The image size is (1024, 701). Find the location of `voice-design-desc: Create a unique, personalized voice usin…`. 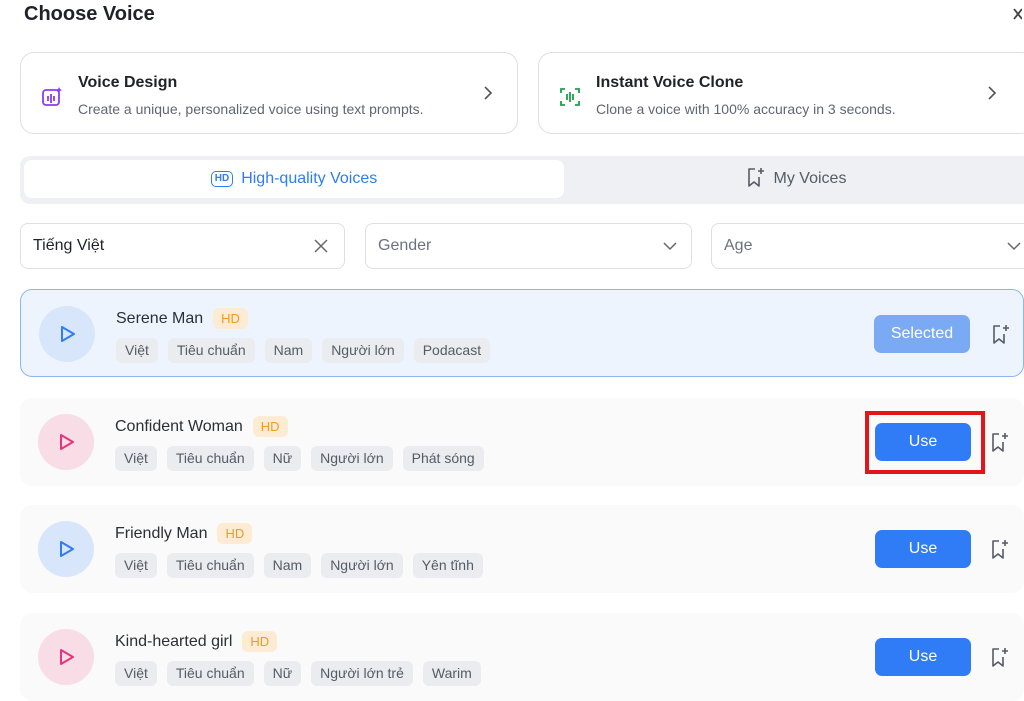

voice-design-desc: Create a unique, personalized voice usin… is located at coordinates (251, 109).